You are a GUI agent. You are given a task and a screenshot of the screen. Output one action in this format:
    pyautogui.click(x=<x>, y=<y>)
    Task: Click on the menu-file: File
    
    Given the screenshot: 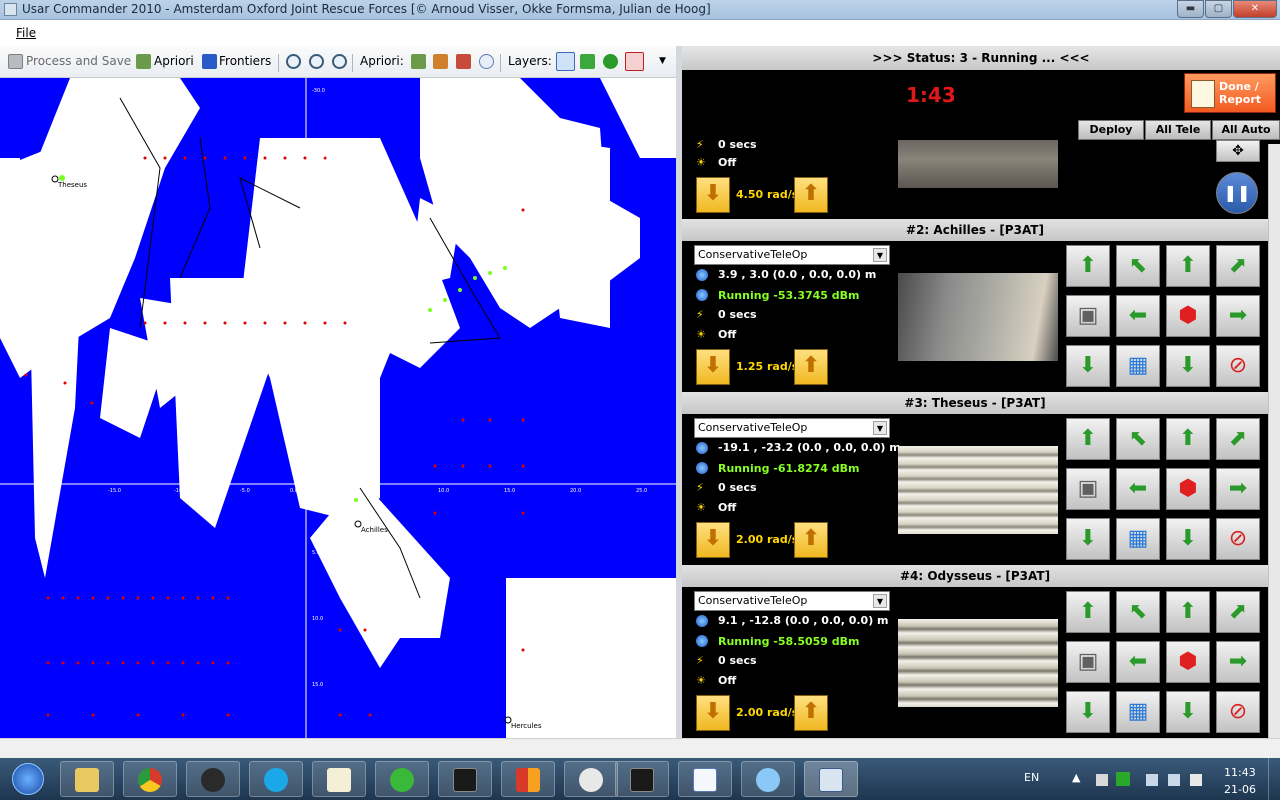 What is the action you would take?
    pyautogui.click(x=26, y=33)
    